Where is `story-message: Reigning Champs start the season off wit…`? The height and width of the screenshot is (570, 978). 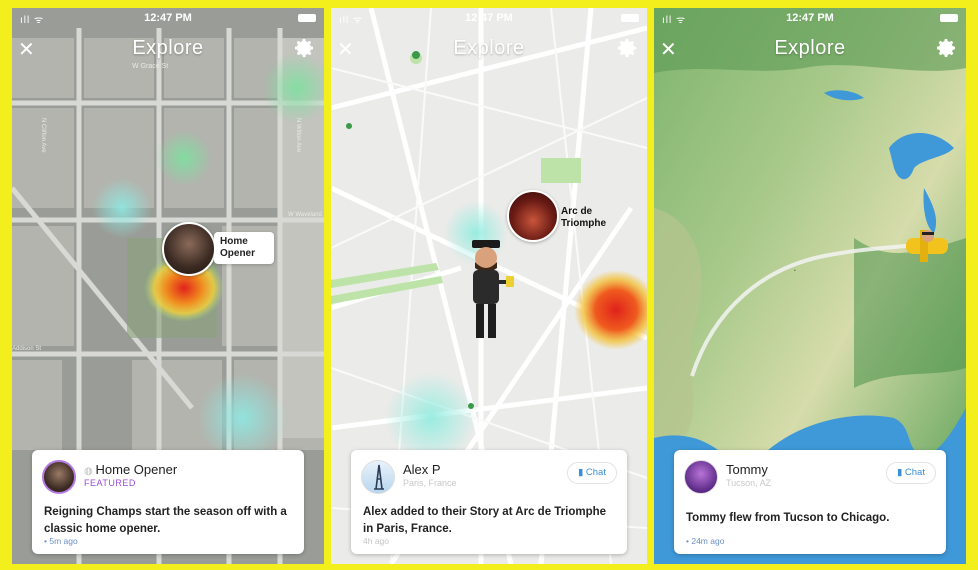
story-message: Reigning Champs start the season off wit… is located at coordinates (165, 520).